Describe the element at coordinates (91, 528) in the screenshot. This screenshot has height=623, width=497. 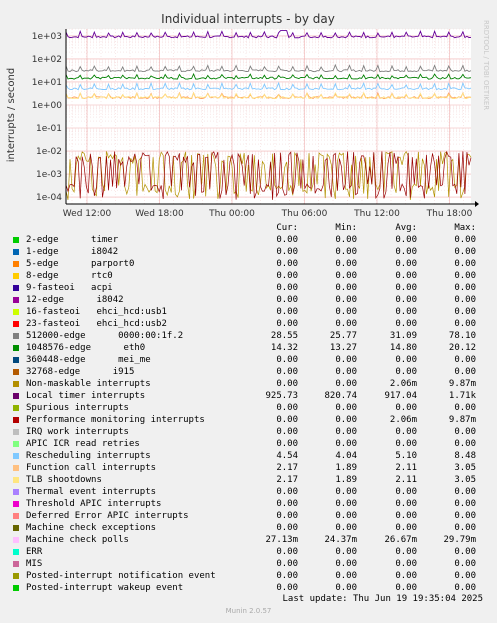
I see `legend-label: Machine check exceptions` at that location.